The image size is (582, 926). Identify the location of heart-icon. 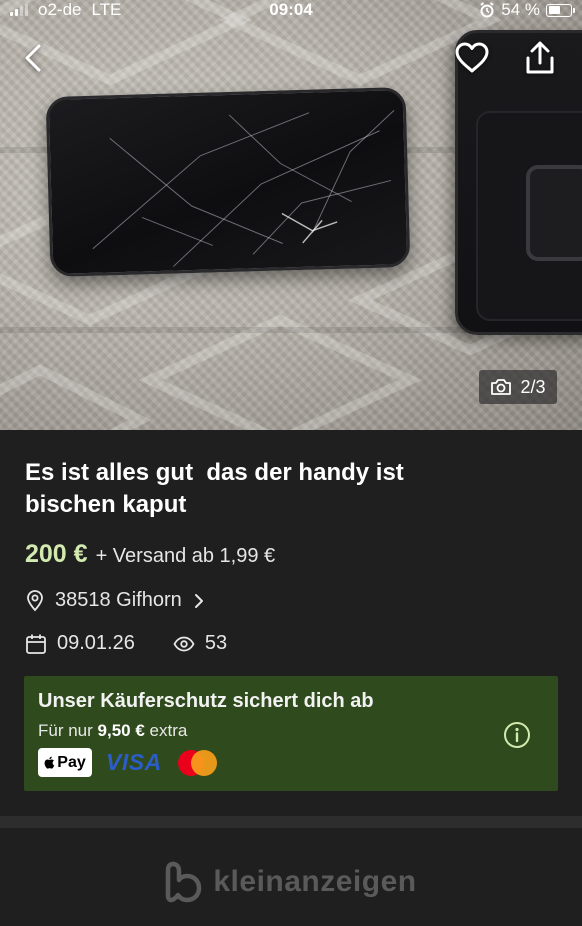
(472, 57).